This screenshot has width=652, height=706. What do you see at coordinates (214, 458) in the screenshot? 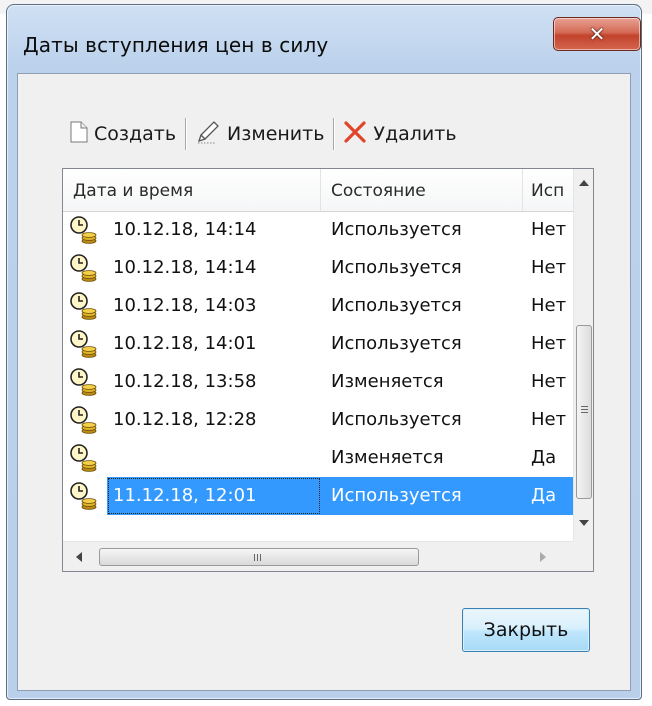
I see `cell-datetime` at bounding box center [214, 458].